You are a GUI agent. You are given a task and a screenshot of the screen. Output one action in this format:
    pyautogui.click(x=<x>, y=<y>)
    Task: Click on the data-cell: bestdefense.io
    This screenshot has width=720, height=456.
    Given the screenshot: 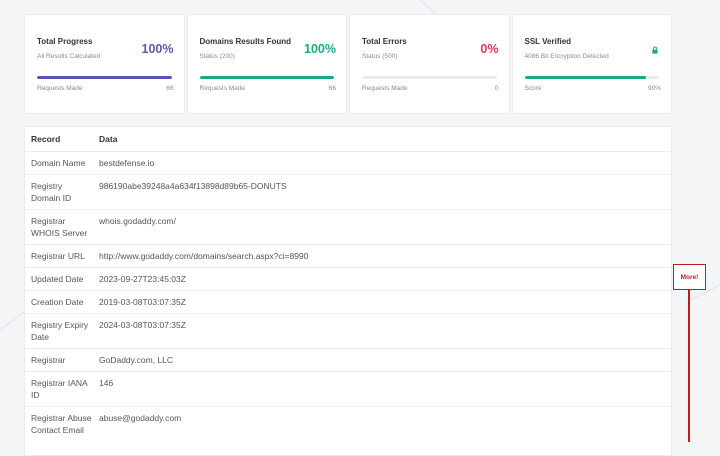 What is the action you would take?
    pyautogui.click(x=382, y=163)
    